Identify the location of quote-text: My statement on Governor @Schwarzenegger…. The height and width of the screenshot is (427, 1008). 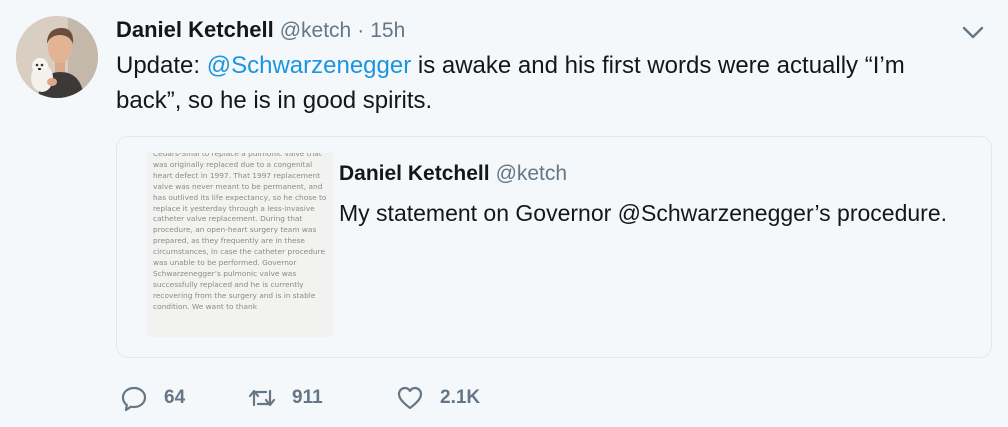
(643, 213).